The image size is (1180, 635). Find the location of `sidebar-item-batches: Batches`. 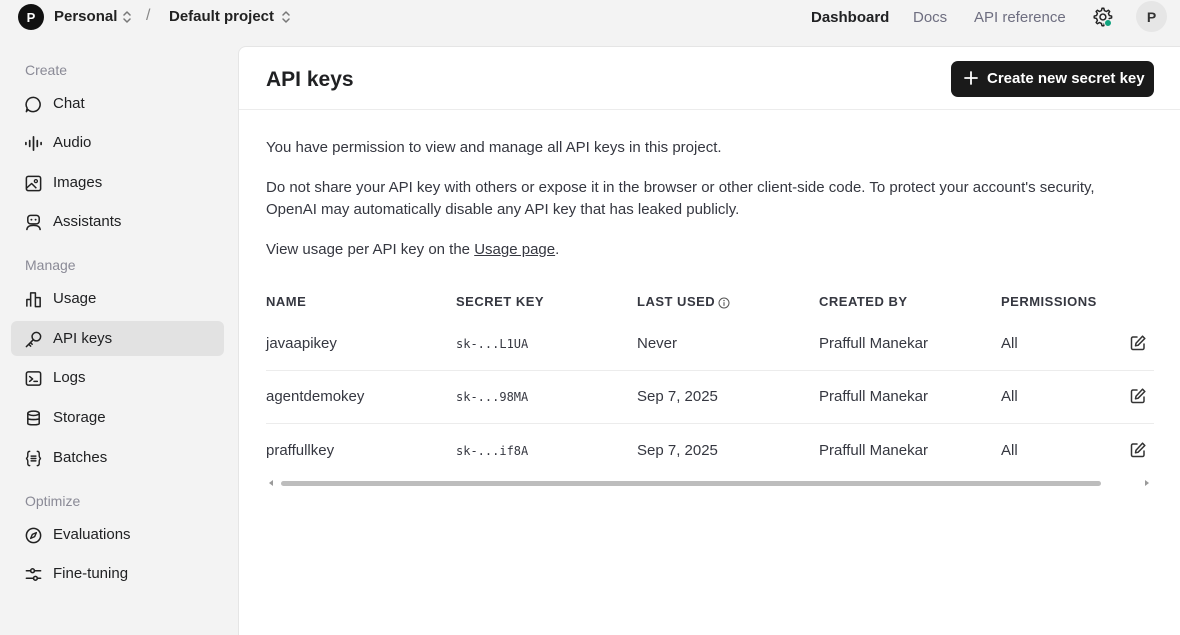

sidebar-item-batches: Batches is located at coordinates (117, 457).